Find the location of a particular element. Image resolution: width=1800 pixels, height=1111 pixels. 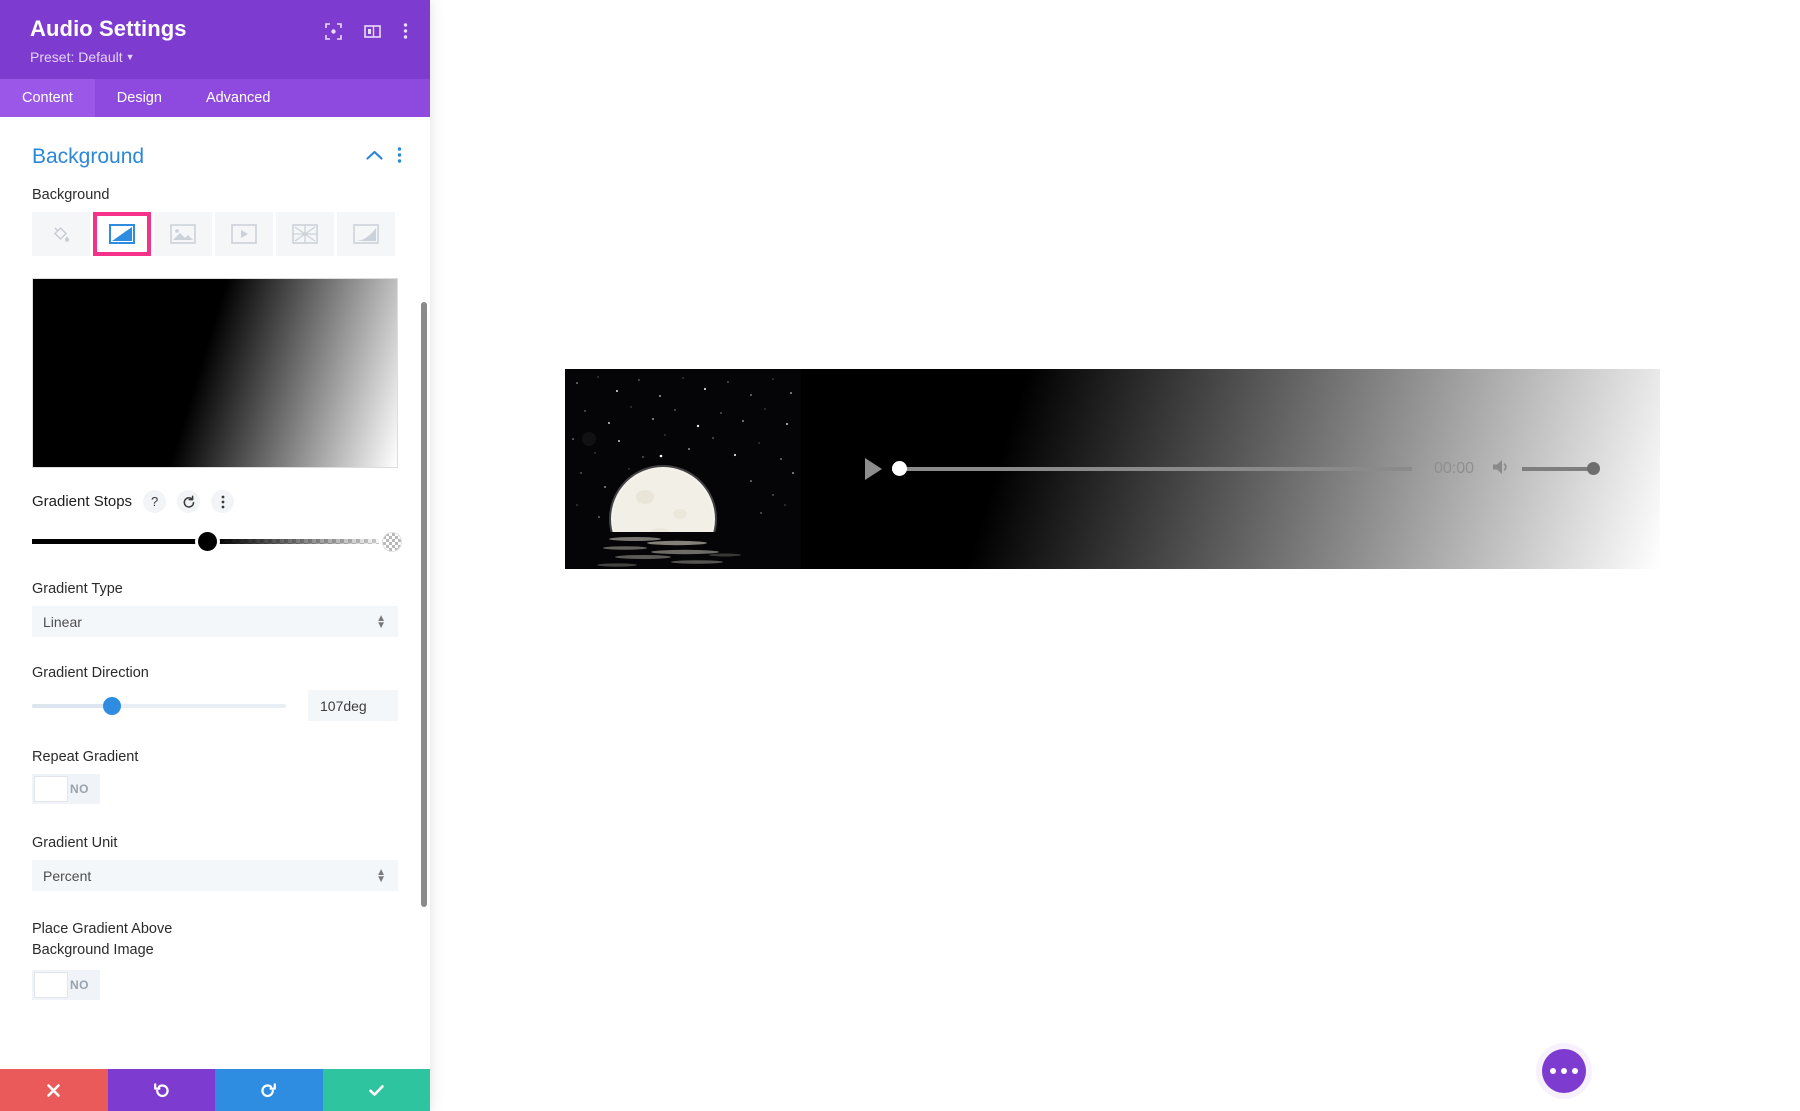

repeat-gradient-value: NO is located at coordinates (79, 789).